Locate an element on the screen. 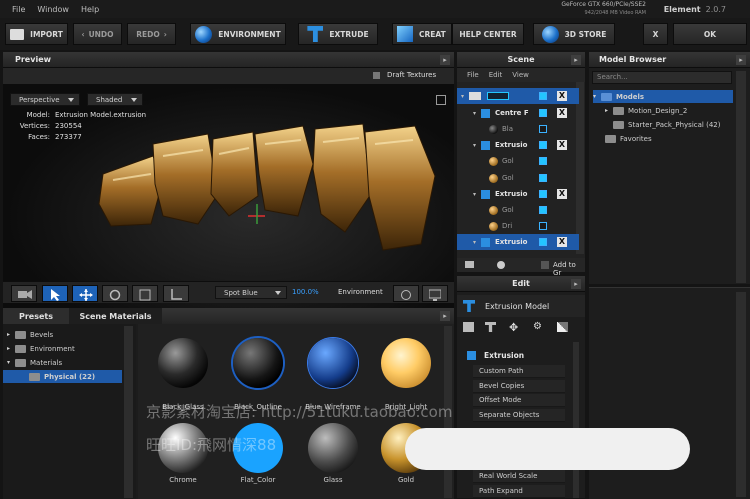 Image resolution: width=750 pixels, height=499 pixels. ok-button: OK is located at coordinates (710, 34).